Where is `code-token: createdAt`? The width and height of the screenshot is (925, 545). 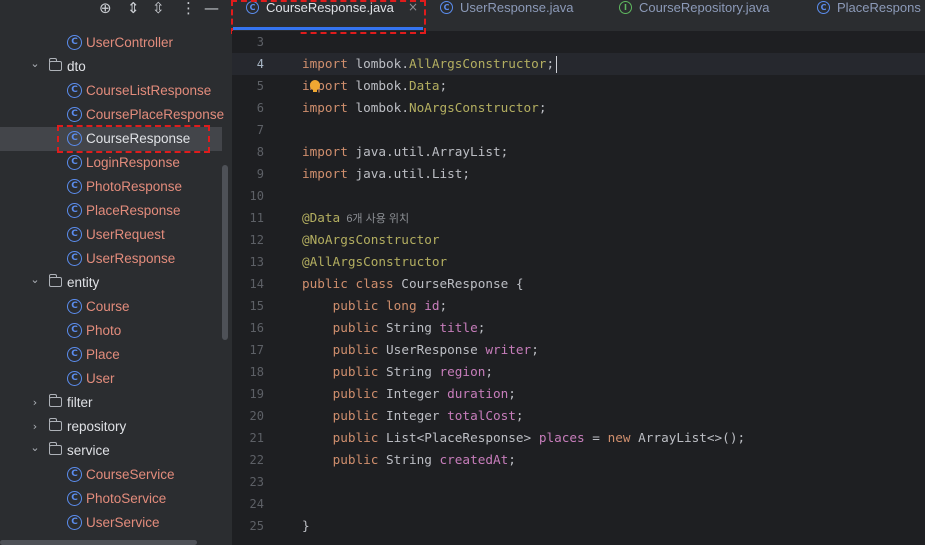
code-token: createdAt is located at coordinates (474, 459).